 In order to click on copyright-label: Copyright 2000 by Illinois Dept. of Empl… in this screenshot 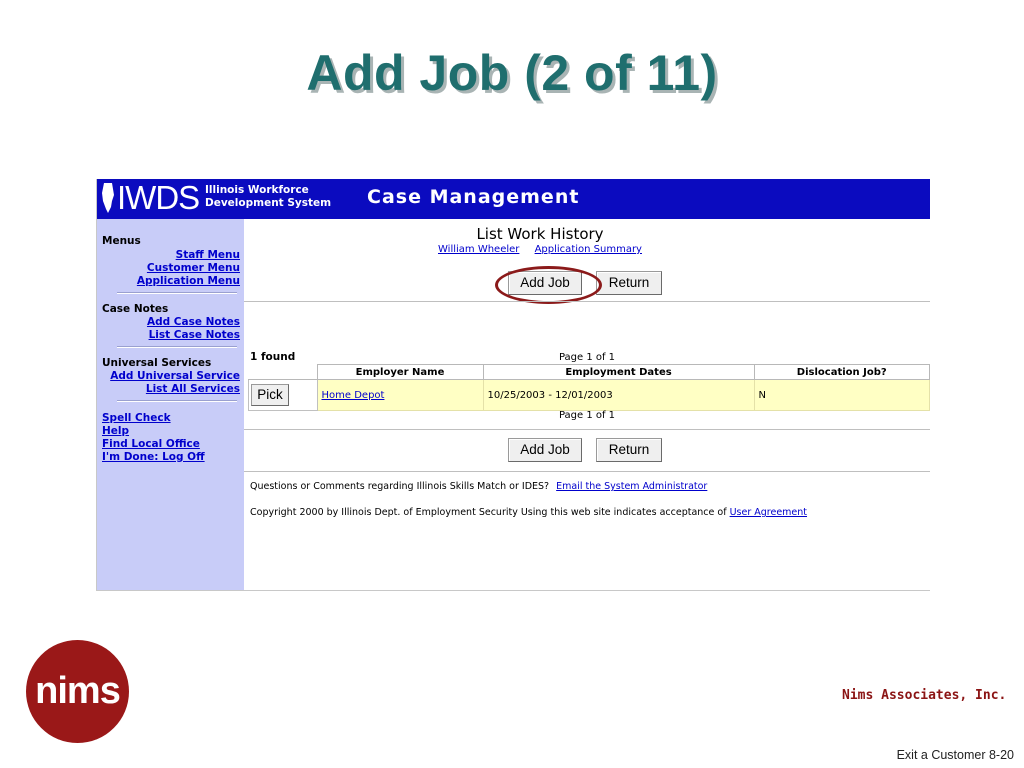, I will do `click(488, 512)`.